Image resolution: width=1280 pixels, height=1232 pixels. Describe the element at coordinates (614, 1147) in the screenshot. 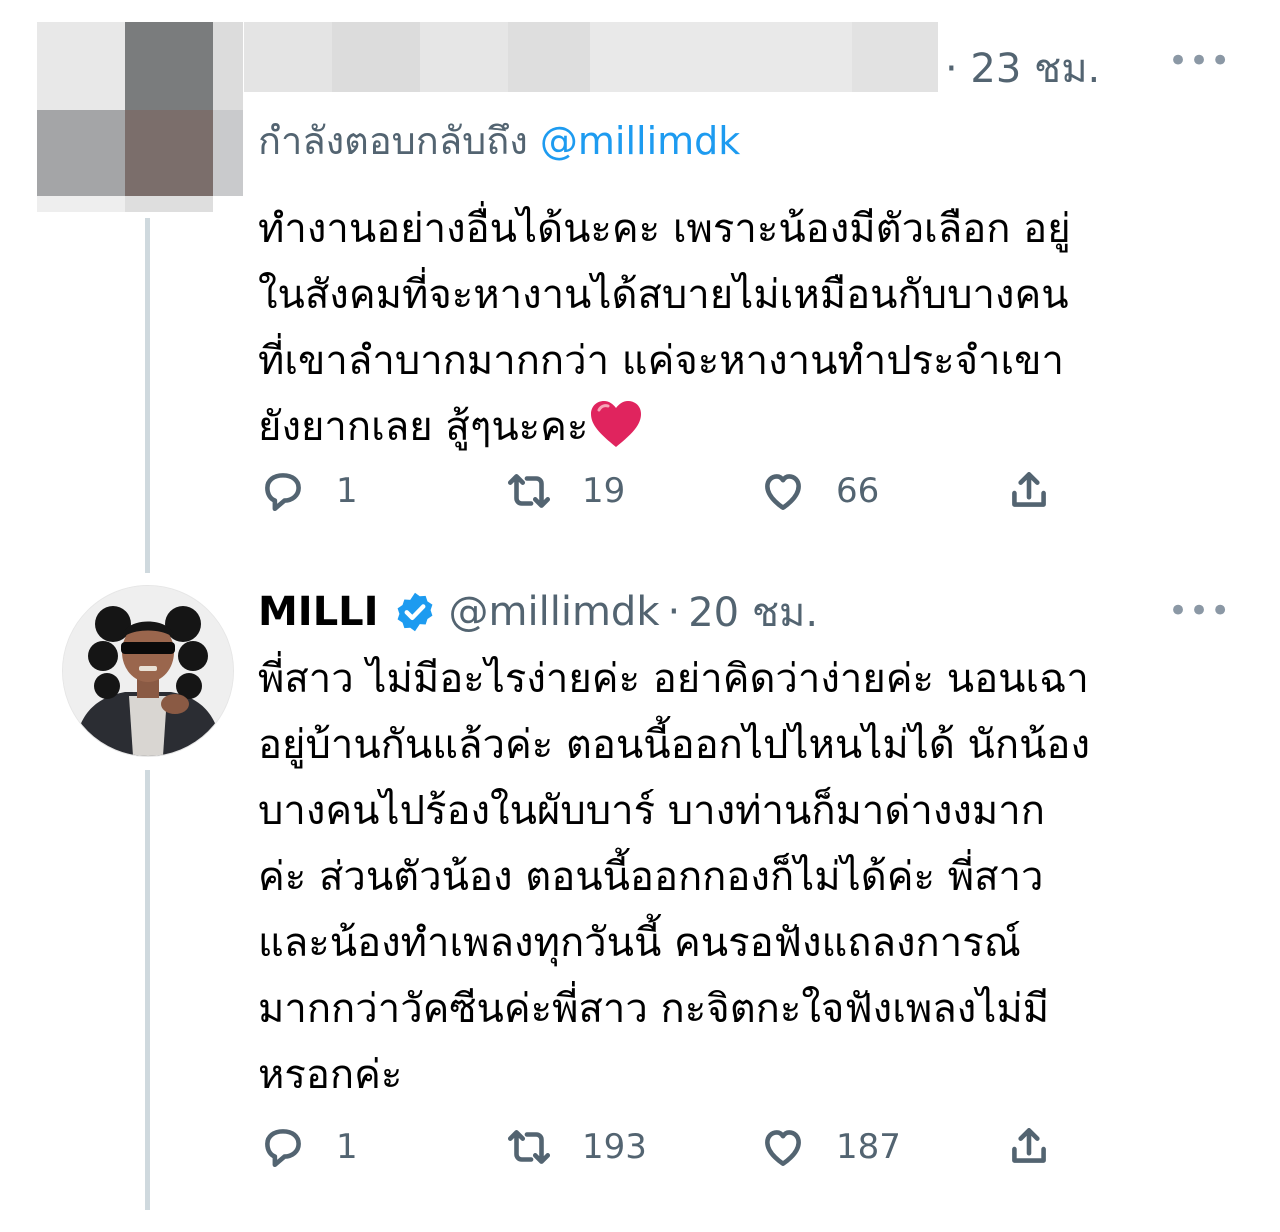

I see `retweet-count: 193` at that location.